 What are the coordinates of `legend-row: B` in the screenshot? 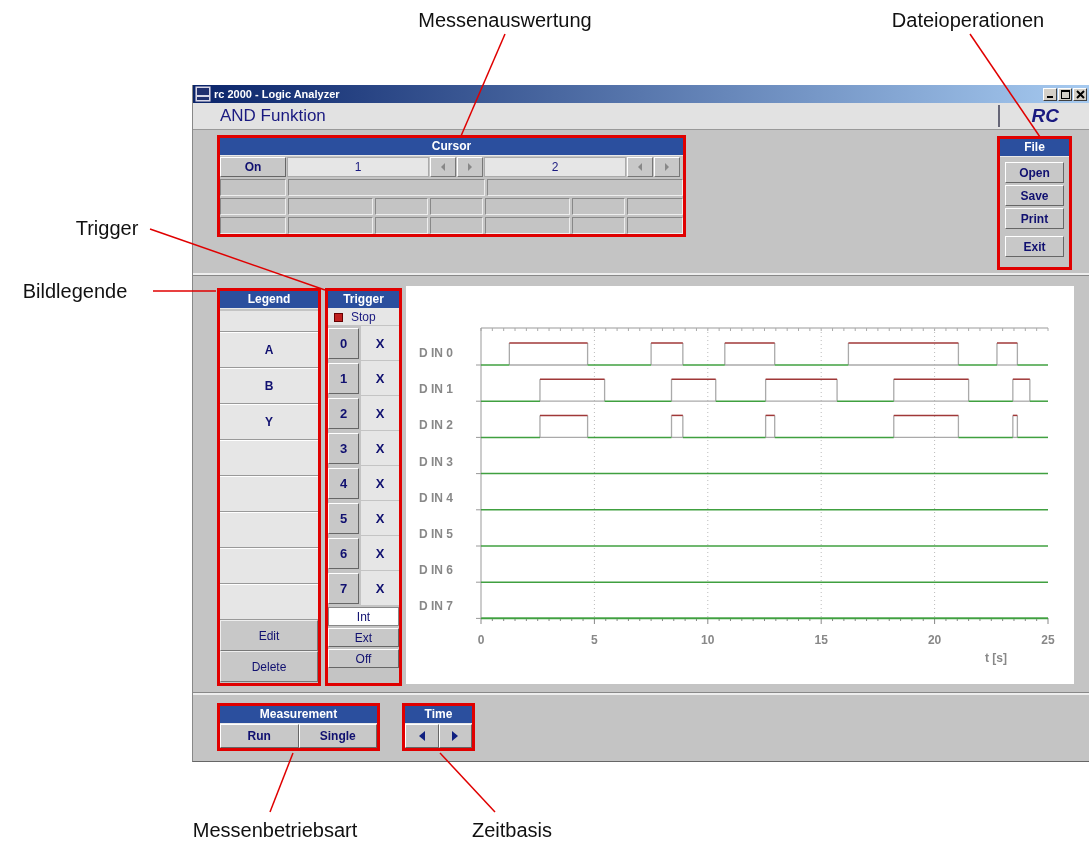 It's located at (269, 386).